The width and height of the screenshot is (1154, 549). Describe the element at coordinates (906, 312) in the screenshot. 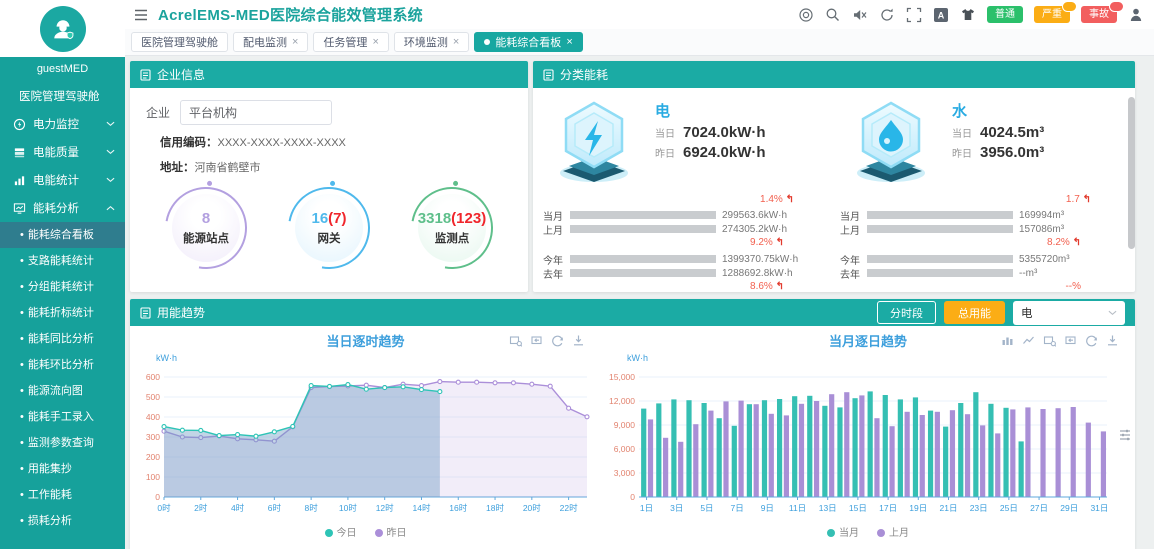

I see `time-period-button: 分时段` at that location.